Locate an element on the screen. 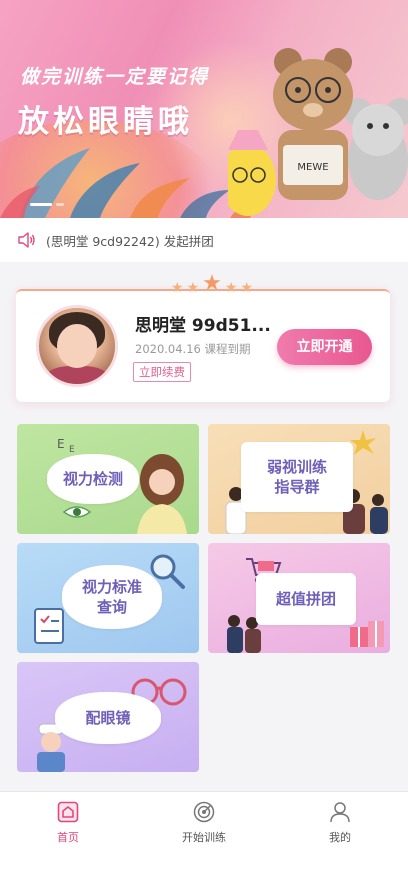  tile-label: 视力检测 is located at coordinates (92, 478).